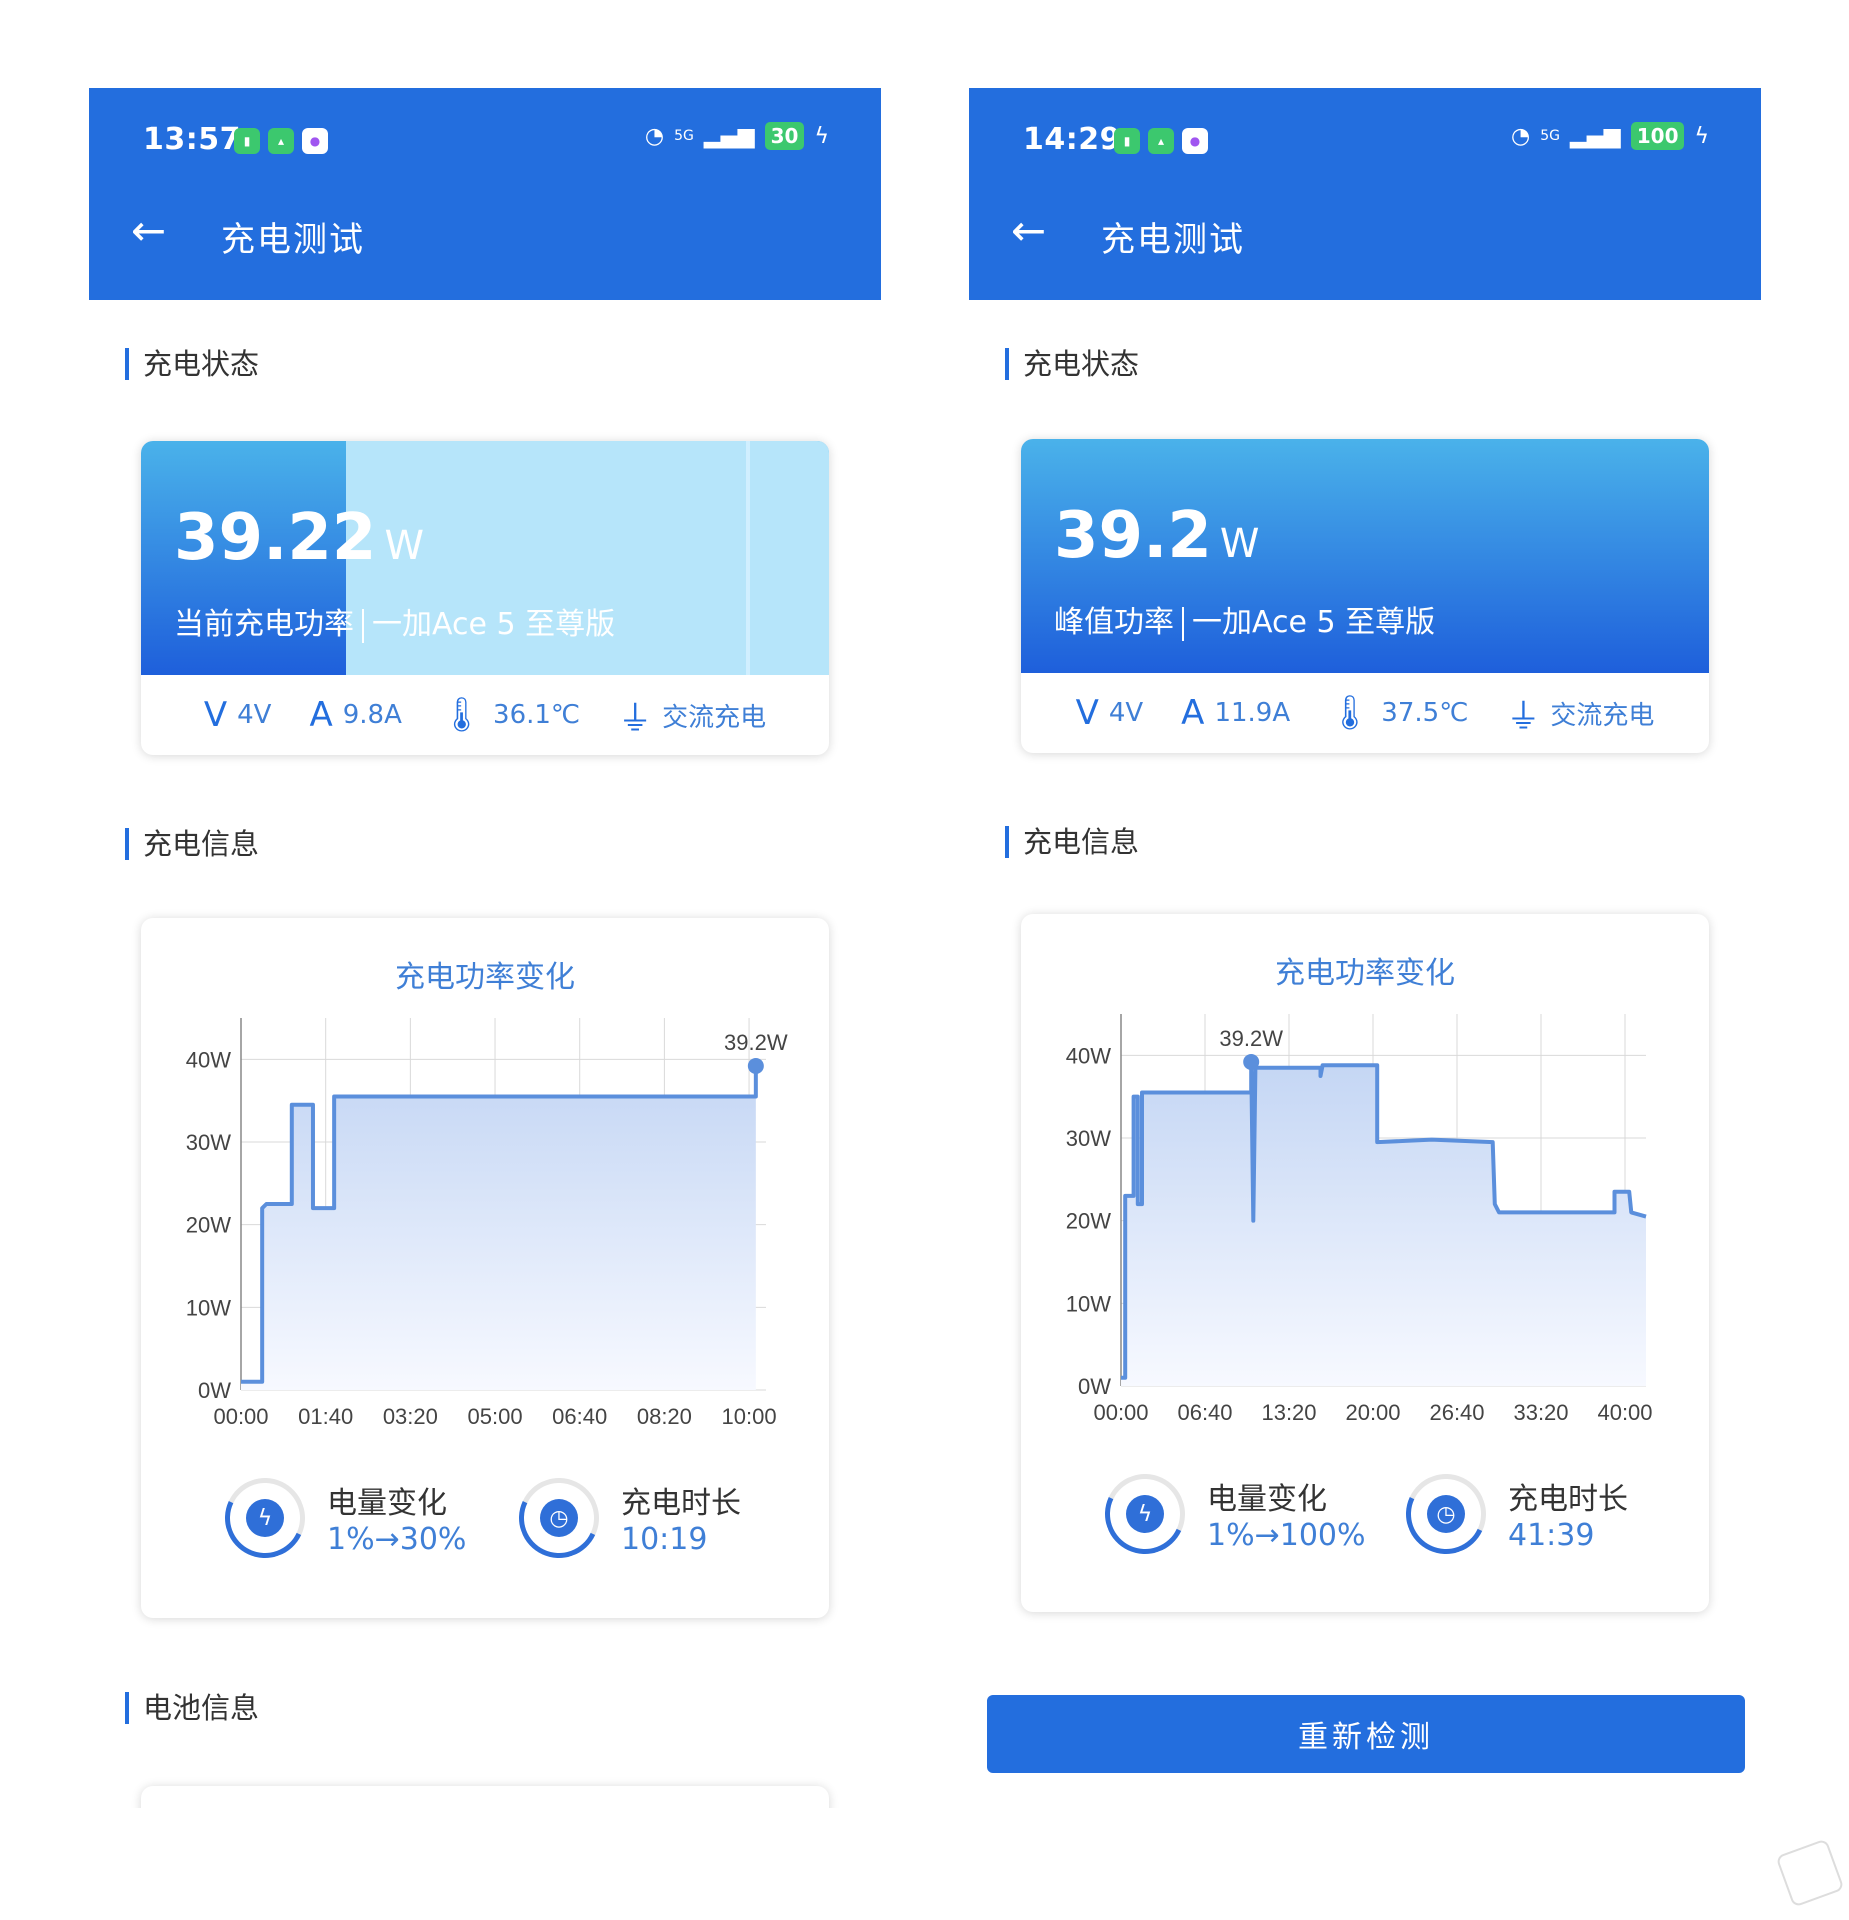  Describe the element at coordinates (1810, 1873) in the screenshot. I see `watermark-logo` at that location.